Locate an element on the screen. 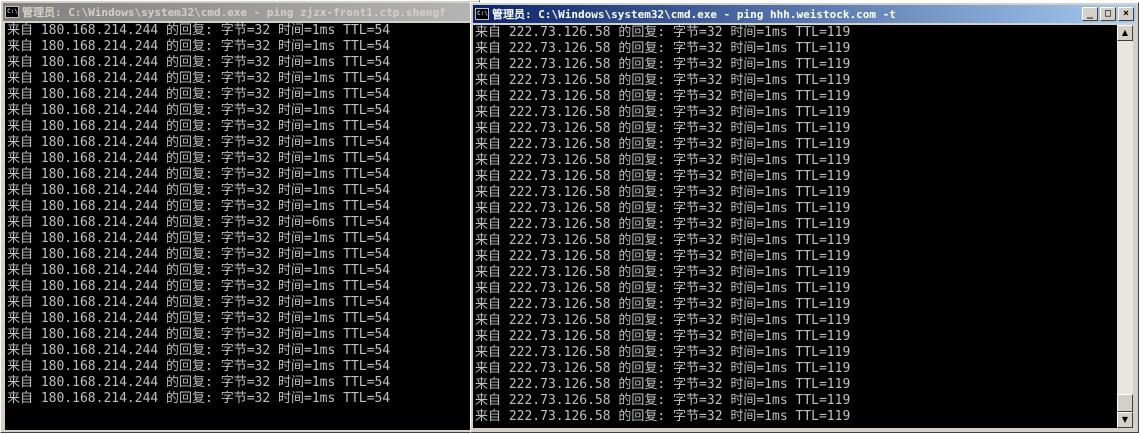  scroll-up-arrow-icon: ▲ is located at coordinates (1125, 33).